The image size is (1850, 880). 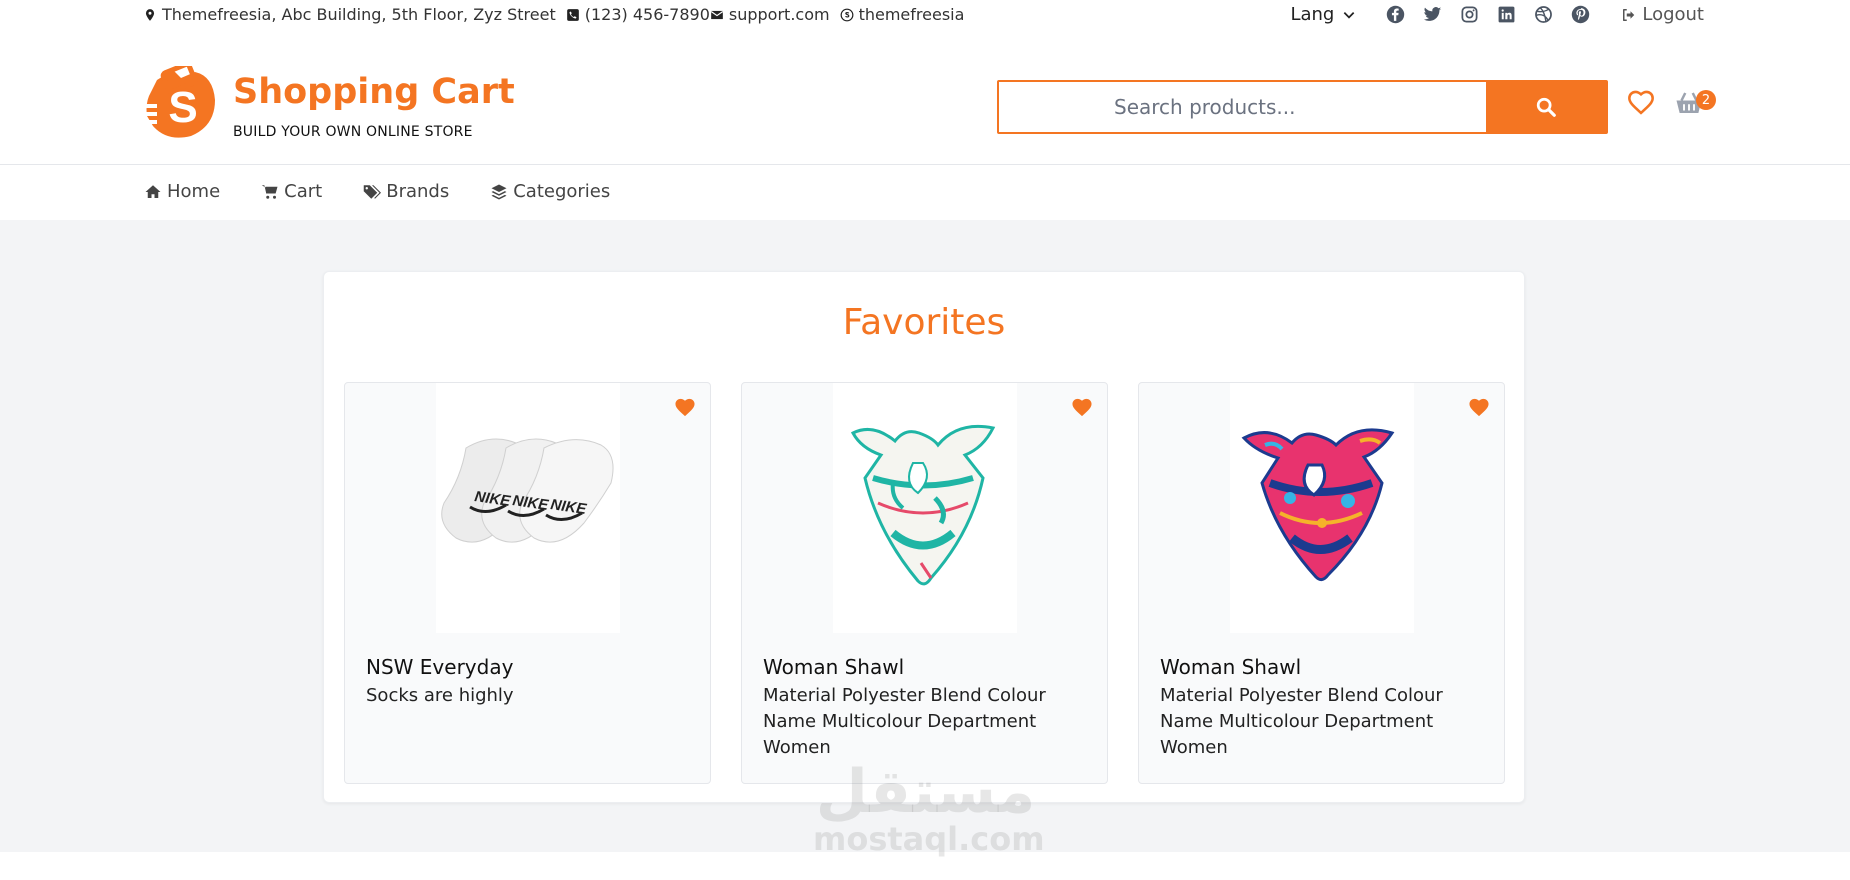 I want to click on nav-item-home: Home, so click(x=181, y=191).